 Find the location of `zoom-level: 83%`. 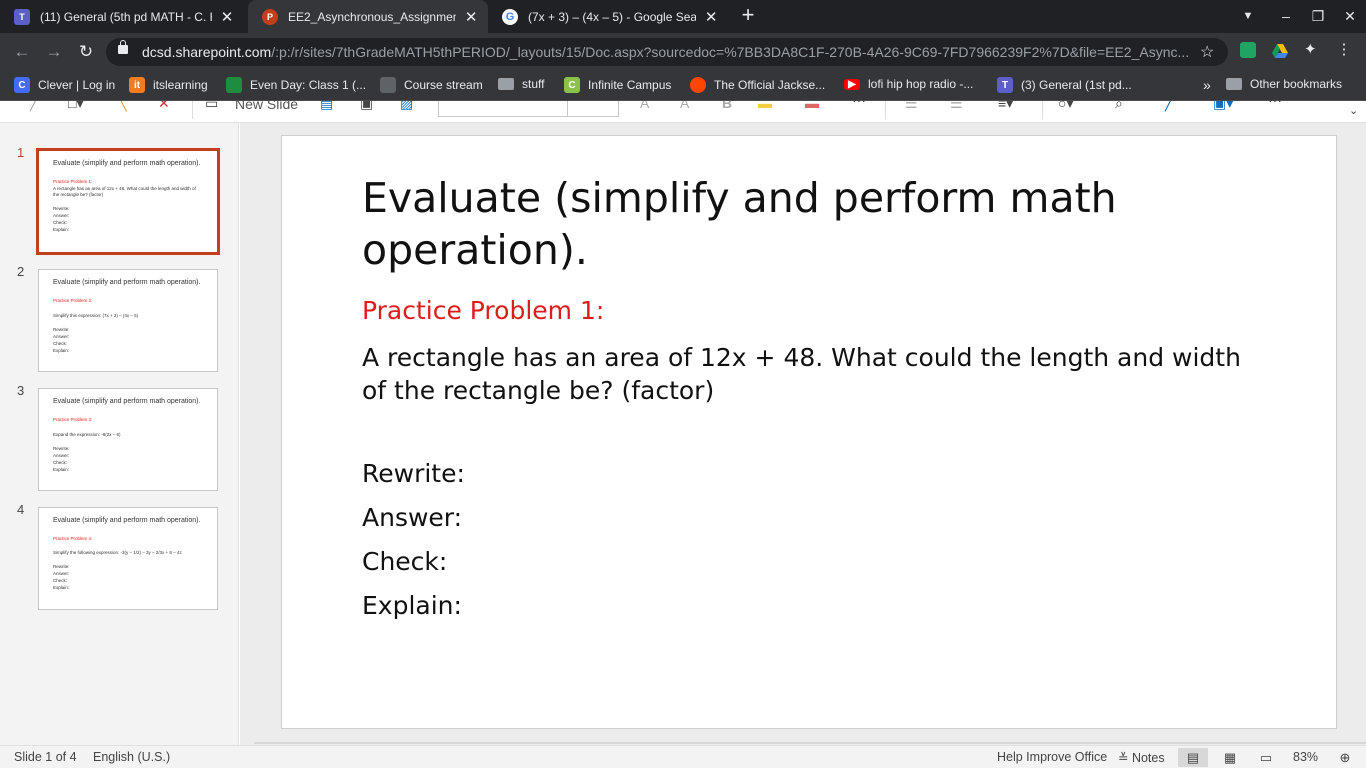

zoom-level: 83% is located at coordinates (1305, 757).